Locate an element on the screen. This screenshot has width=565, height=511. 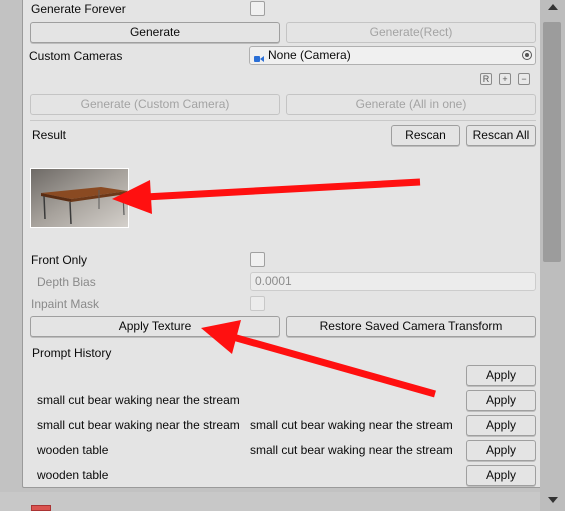
scrollbar-thumb is located at coordinates (552, 142).